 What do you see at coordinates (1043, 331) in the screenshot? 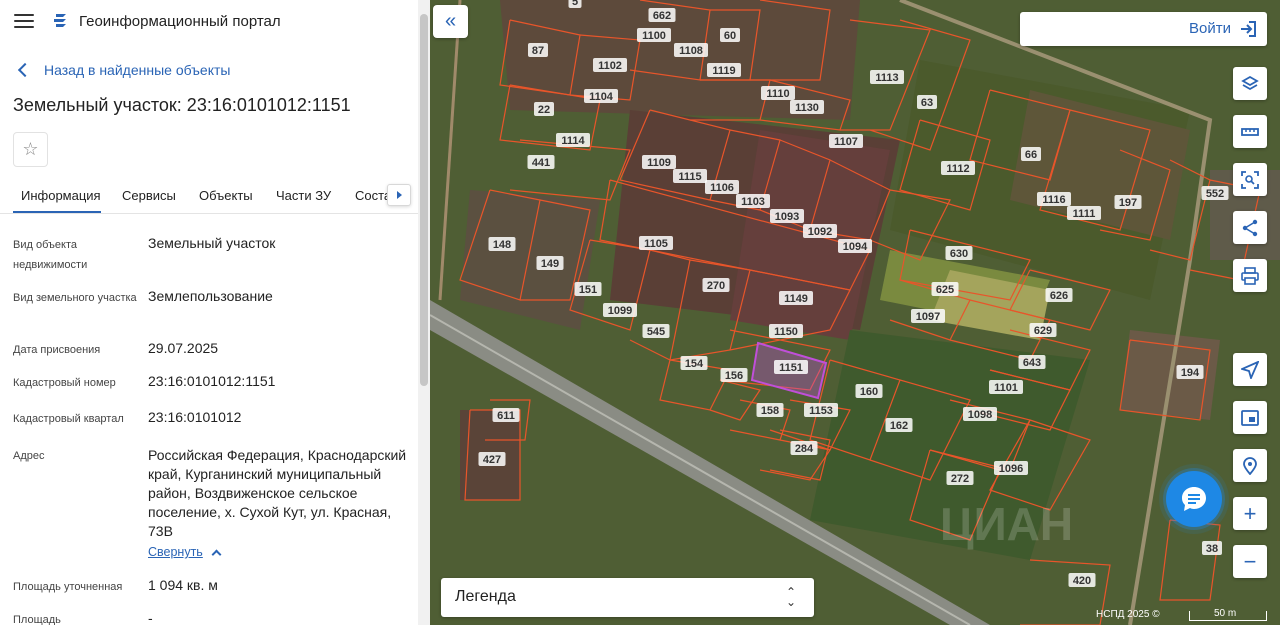
I see `plot-label-629: 629` at bounding box center [1043, 331].